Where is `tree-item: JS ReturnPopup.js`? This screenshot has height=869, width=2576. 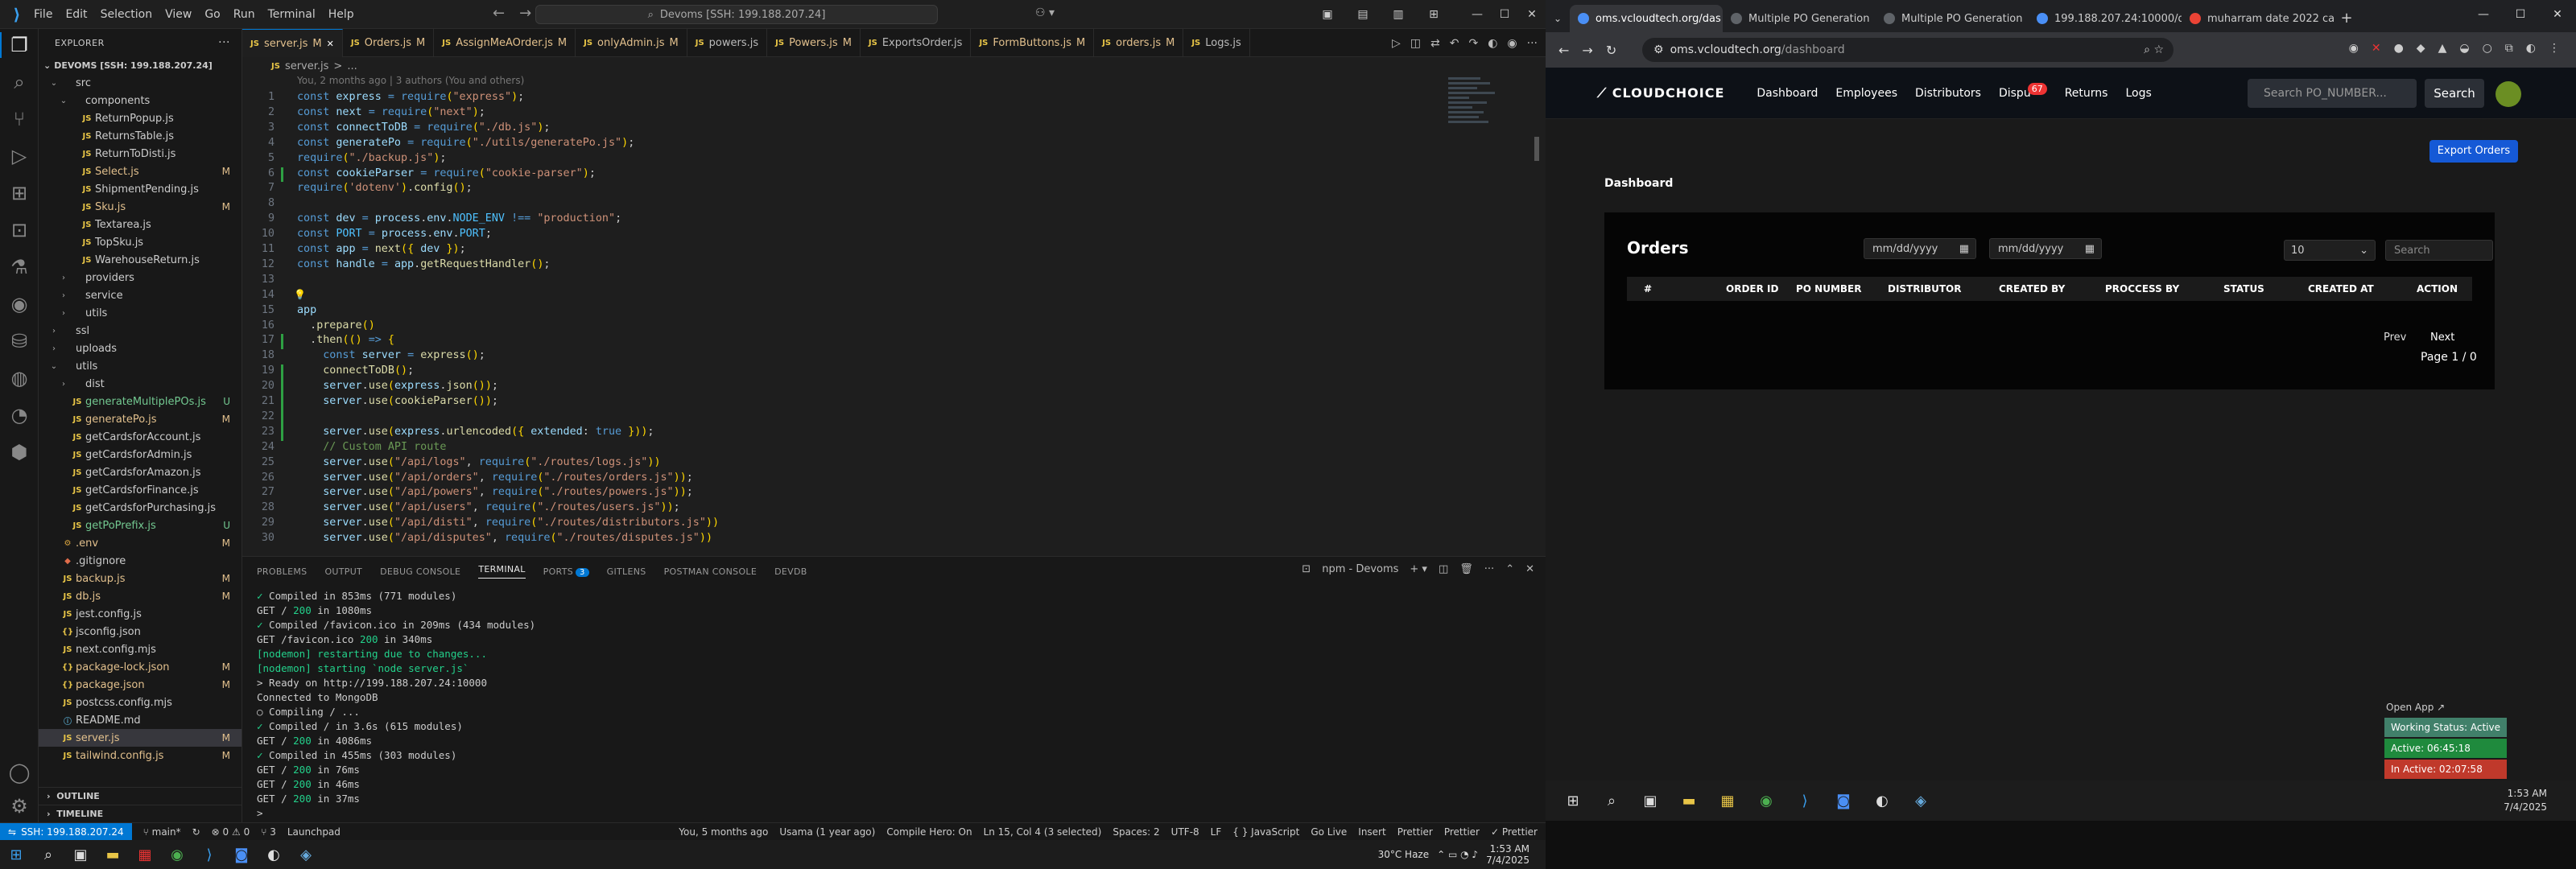 tree-item: JS ReturnPopup.js is located at coordinates (140, 118).